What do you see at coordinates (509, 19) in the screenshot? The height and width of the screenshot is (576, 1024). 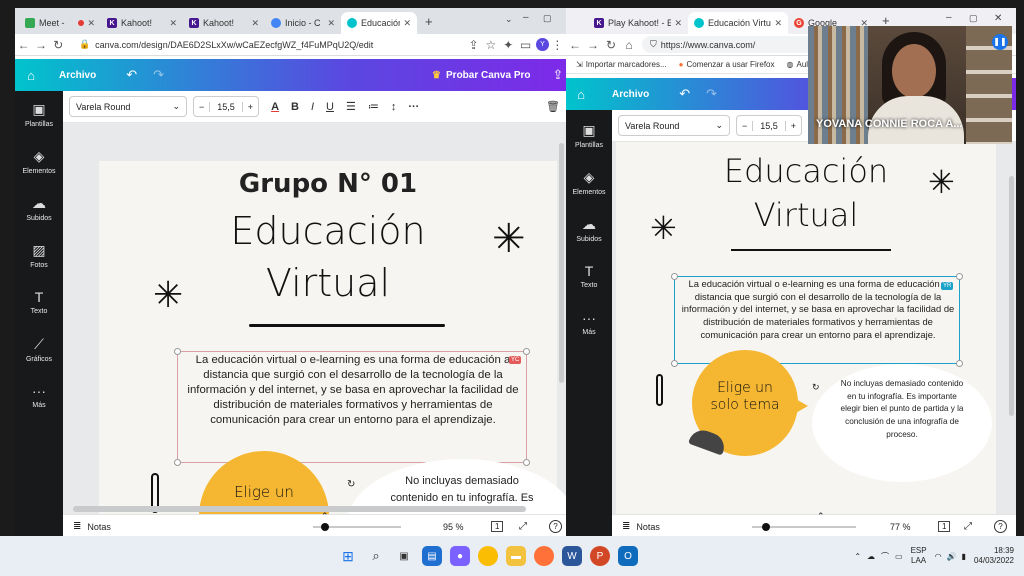 I see `tab-search-icon: ⌄` at bounding box center [509, 19].